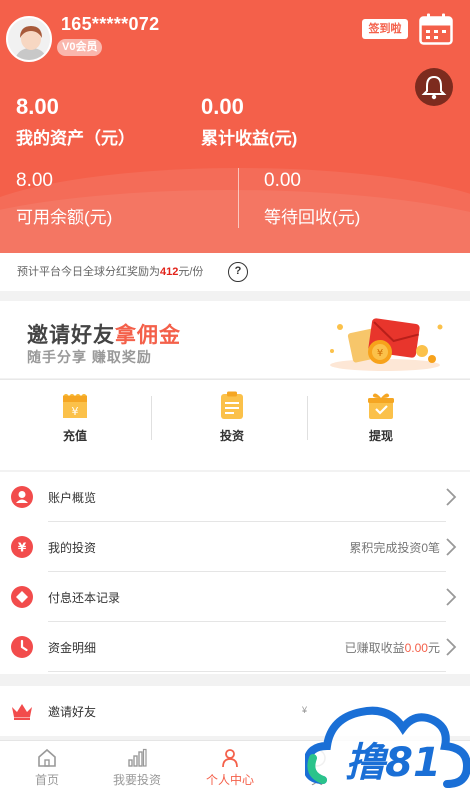 The width and height of the screenshot is (470, 794). Describe the element at coordinates (381, 425) in the screenshot. I see `withdraw-button: 提现` at that location.